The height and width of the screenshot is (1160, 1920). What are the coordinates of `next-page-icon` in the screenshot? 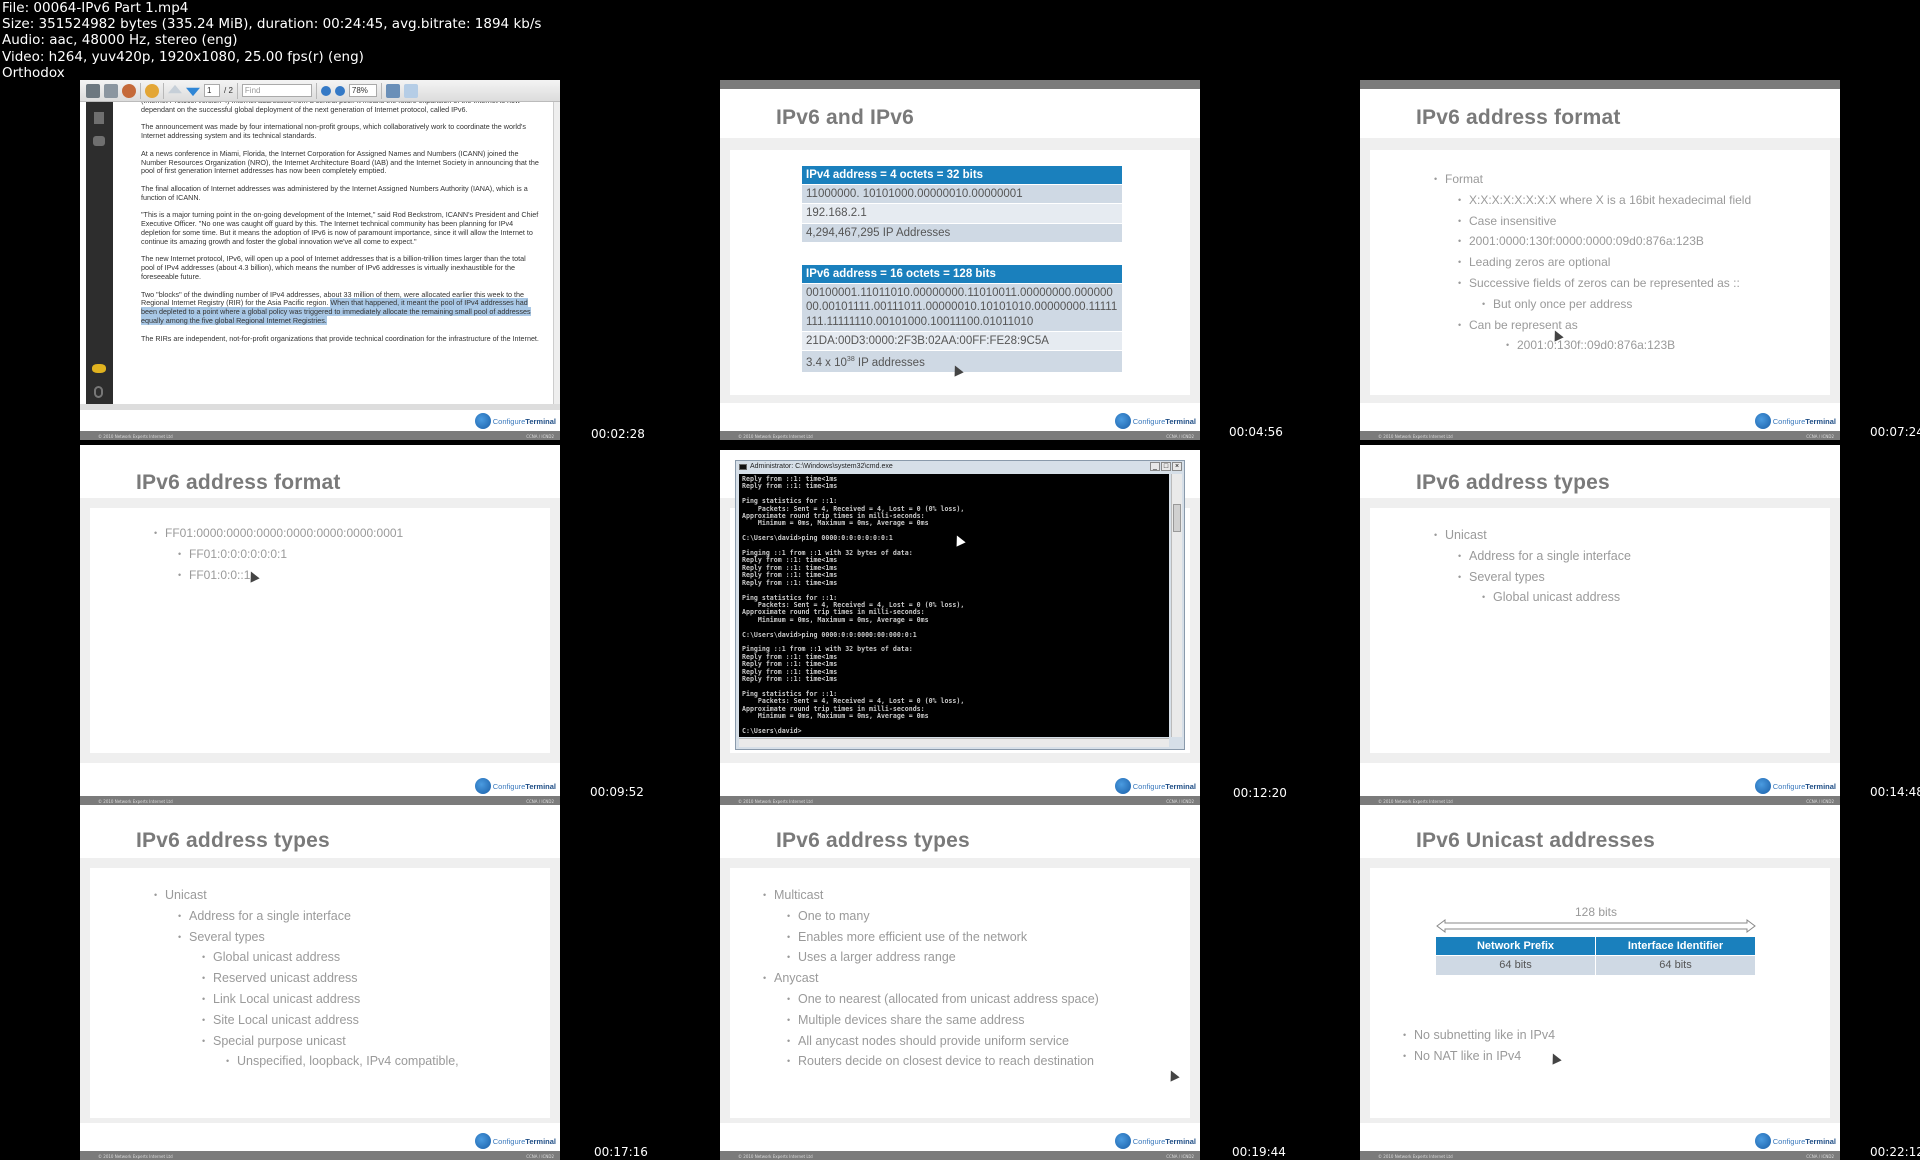 It's located at (193, 92).